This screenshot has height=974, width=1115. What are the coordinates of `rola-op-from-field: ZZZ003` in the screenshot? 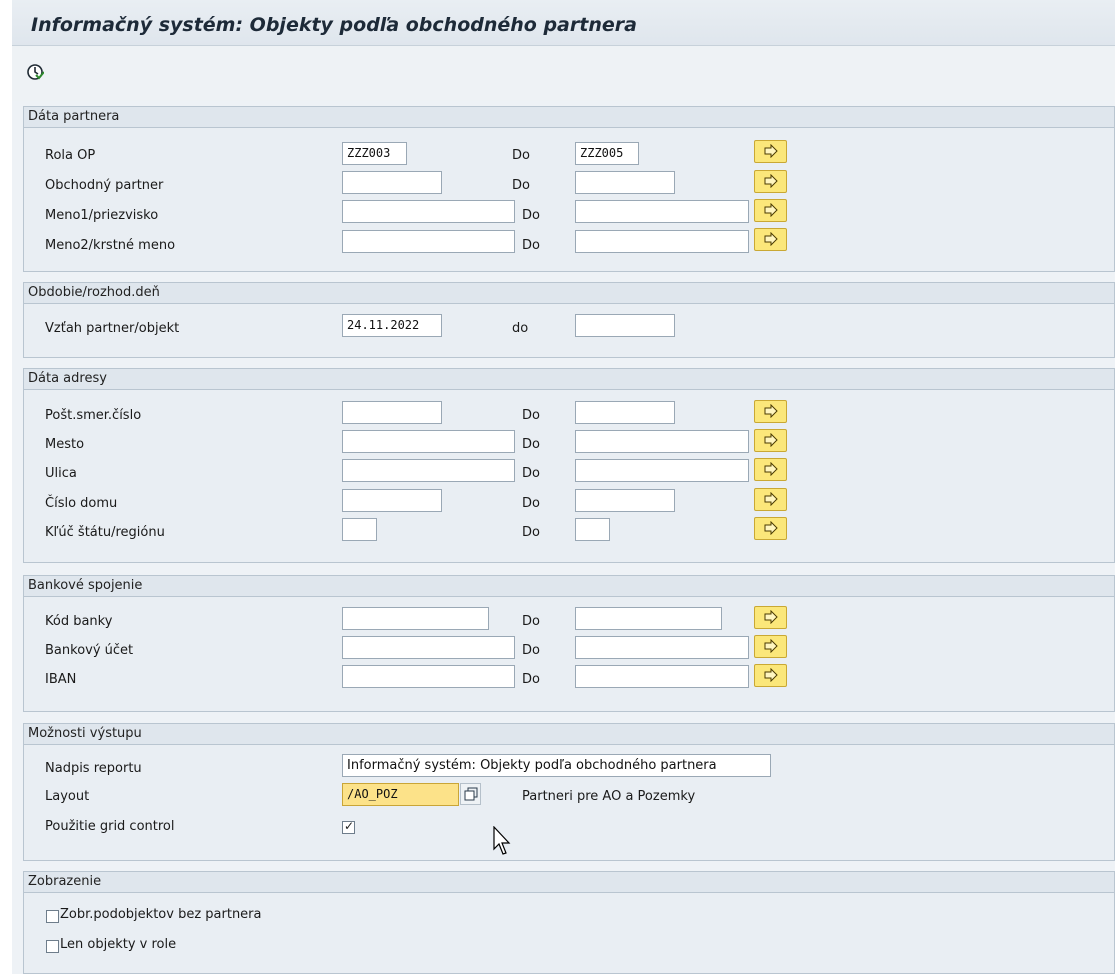 It's located at (374, 153).